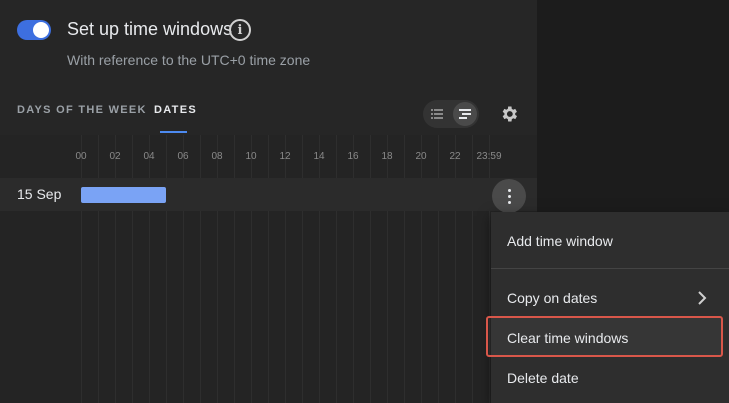  I want to click on timezone-subtitle: With reference to the UTC+0 time zone, so click(189, 60).